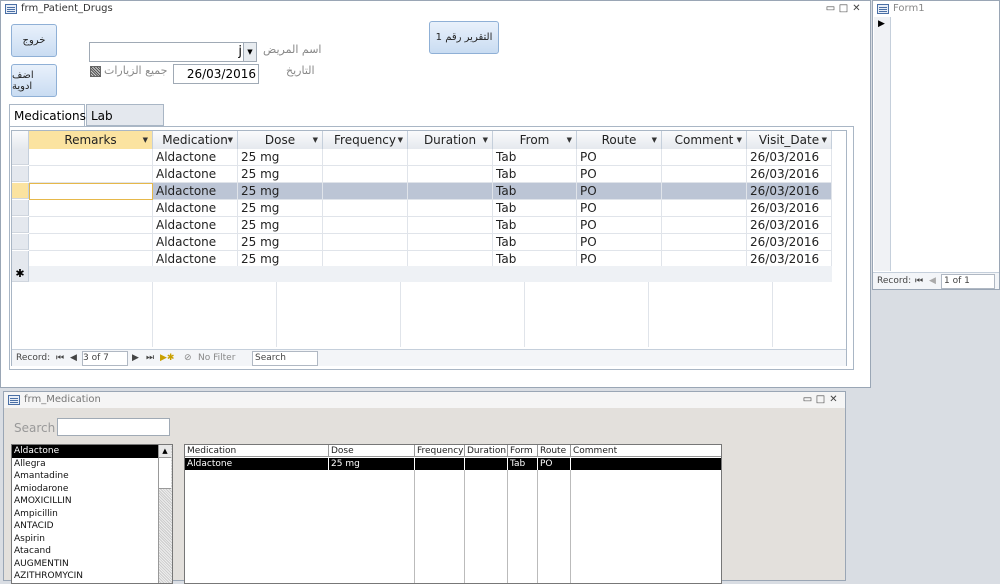  I want to click on medication-search-input, so click(113, 427).